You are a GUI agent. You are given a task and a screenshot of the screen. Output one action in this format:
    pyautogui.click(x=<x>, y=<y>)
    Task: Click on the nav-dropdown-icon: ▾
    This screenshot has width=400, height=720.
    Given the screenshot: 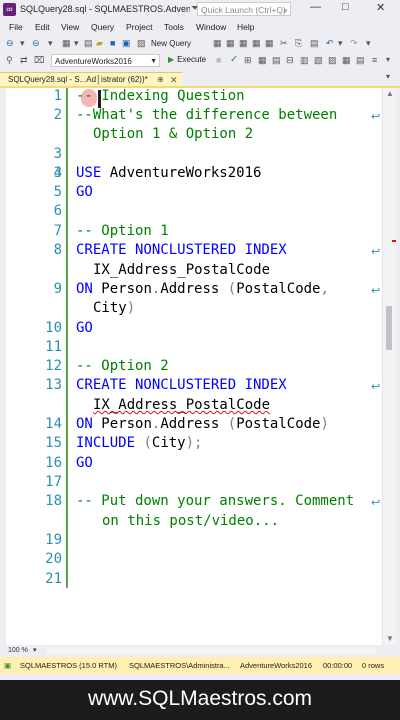 What is the action you would take?
    pyautogui.click(x=50, y=43)
    